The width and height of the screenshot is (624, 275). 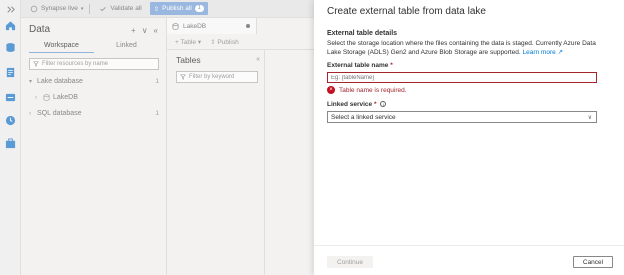 I want to click on tree-item-lake-database: ▾ Lake database 1, so click(x=96, y=81).